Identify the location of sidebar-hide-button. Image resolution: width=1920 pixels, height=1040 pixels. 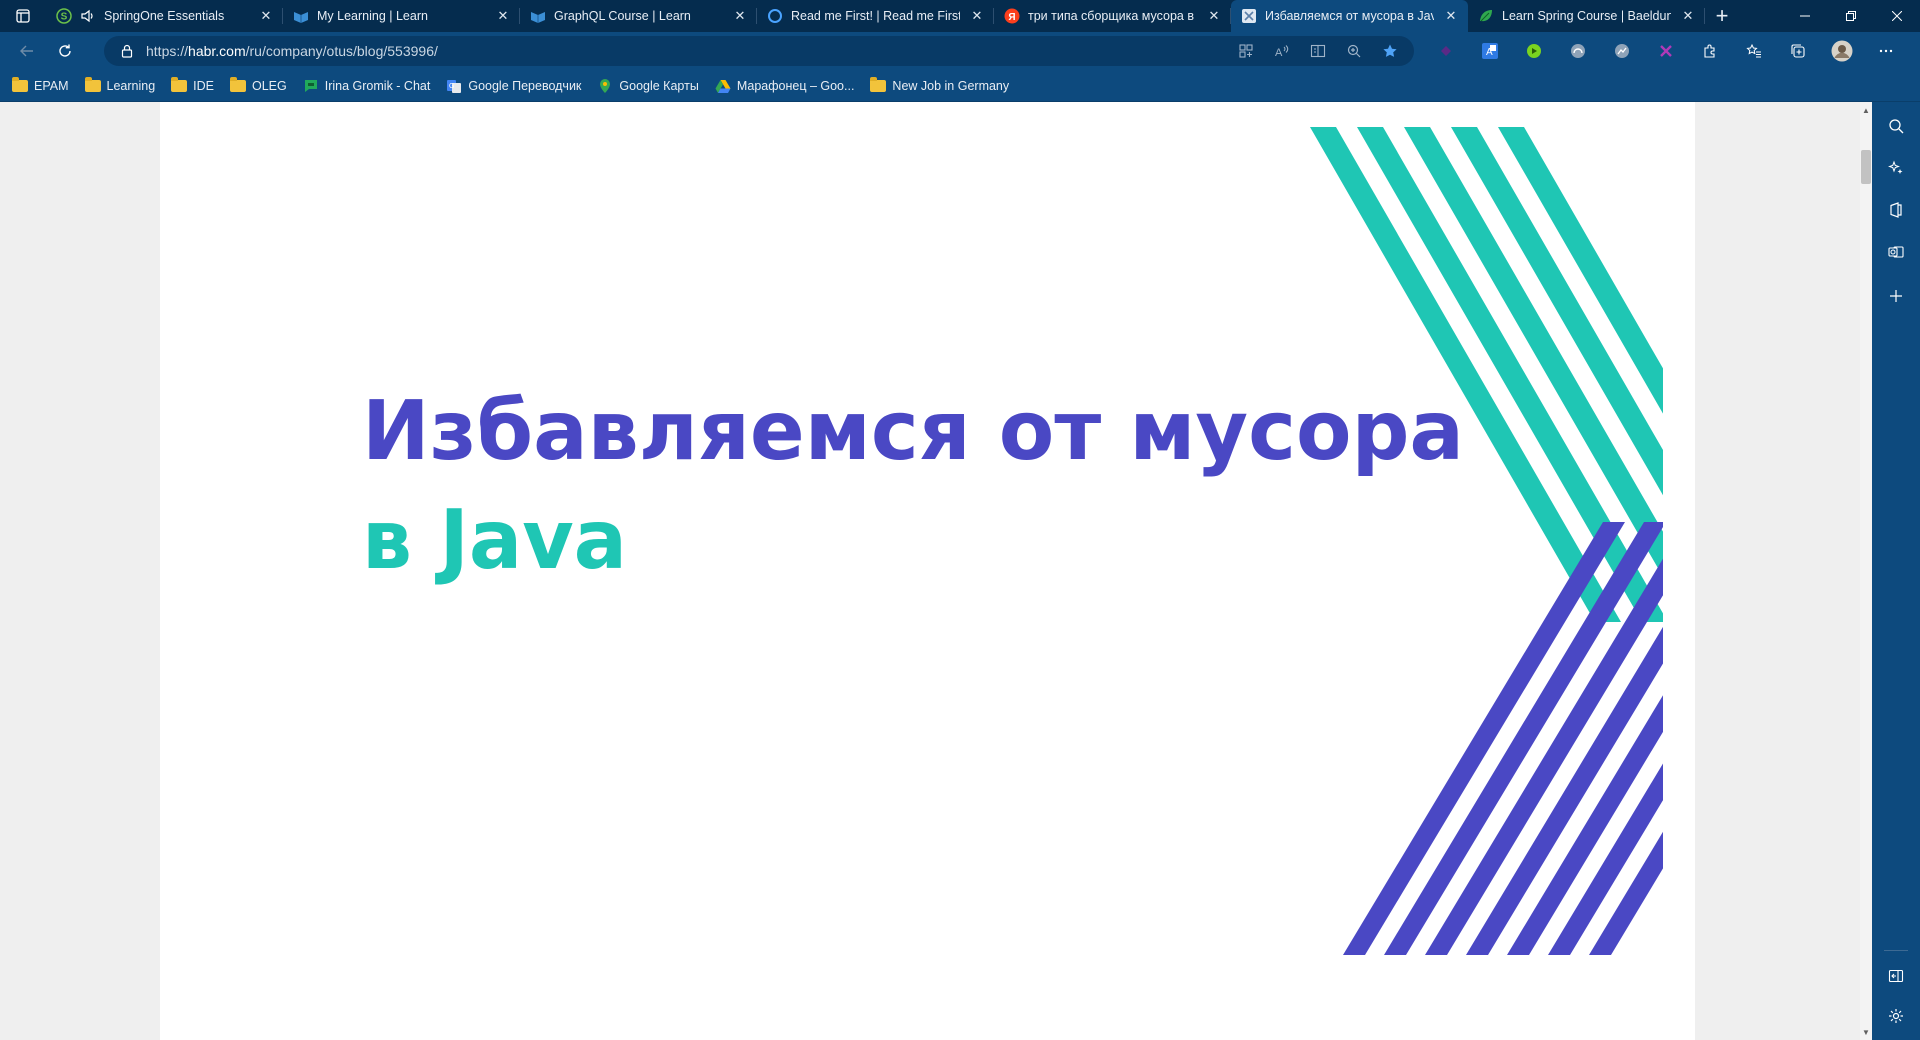
(1896, 976).